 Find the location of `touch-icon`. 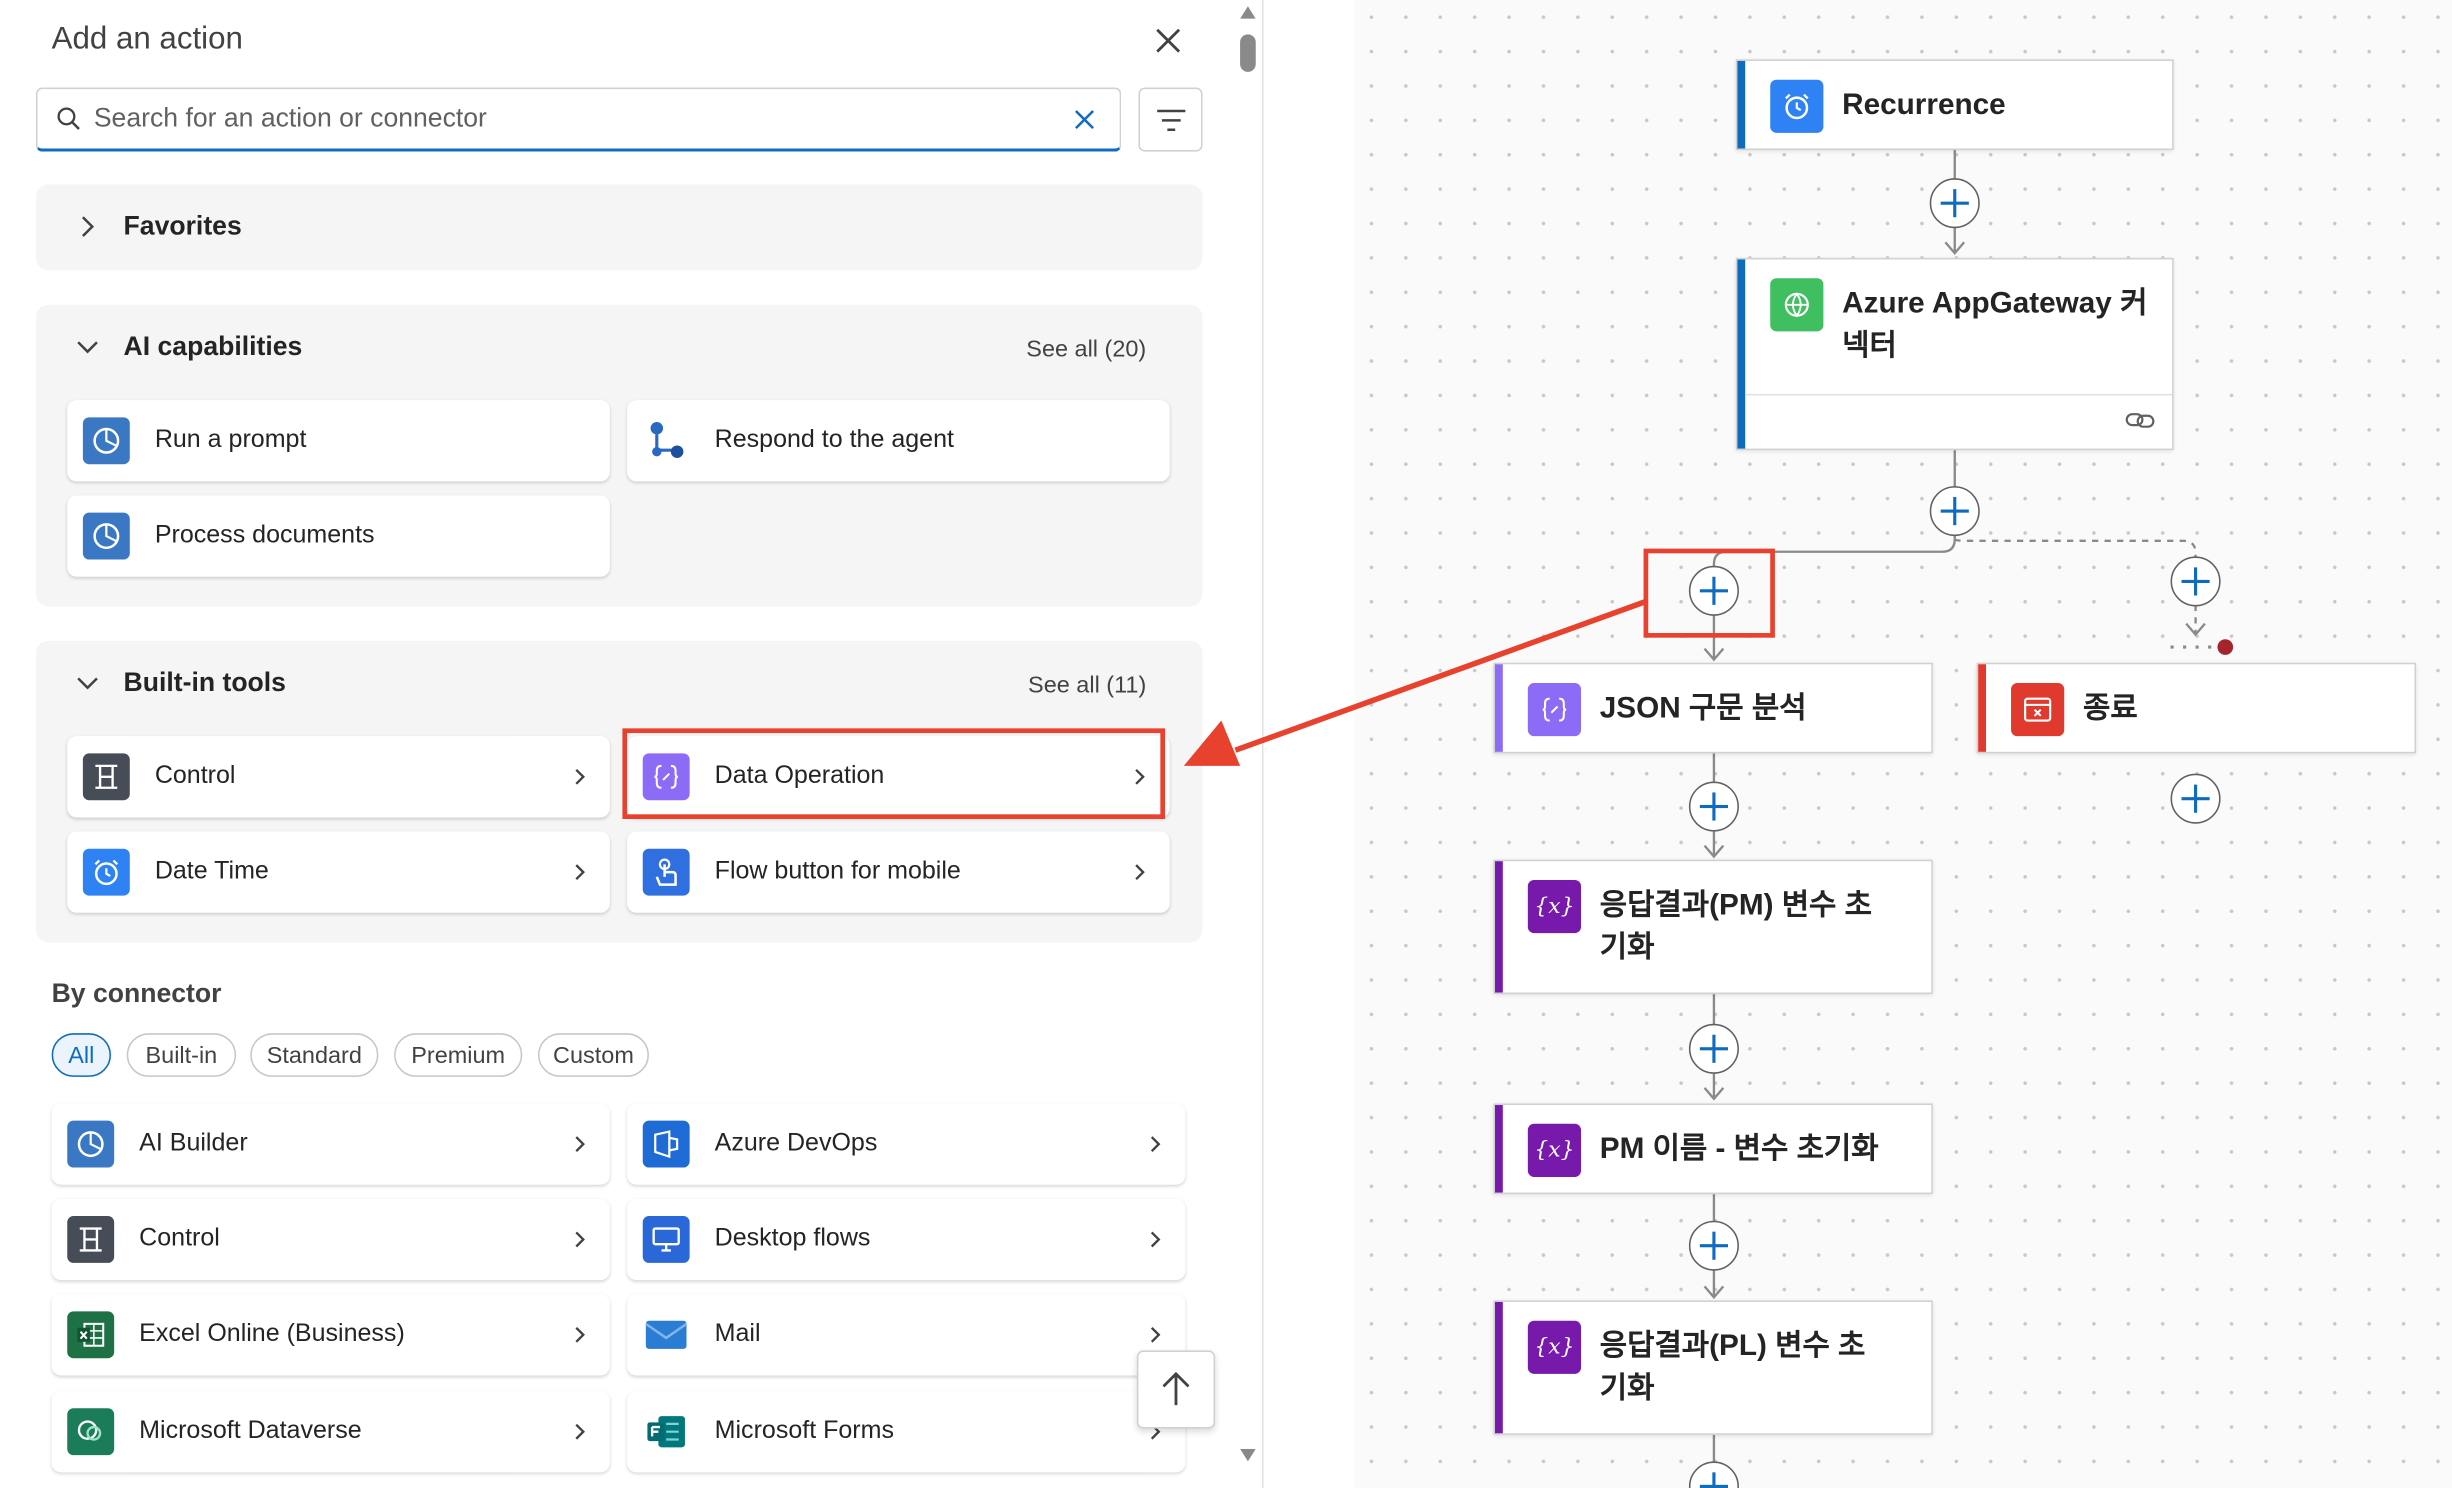

touch-icon is located at coordinates (666, 872).